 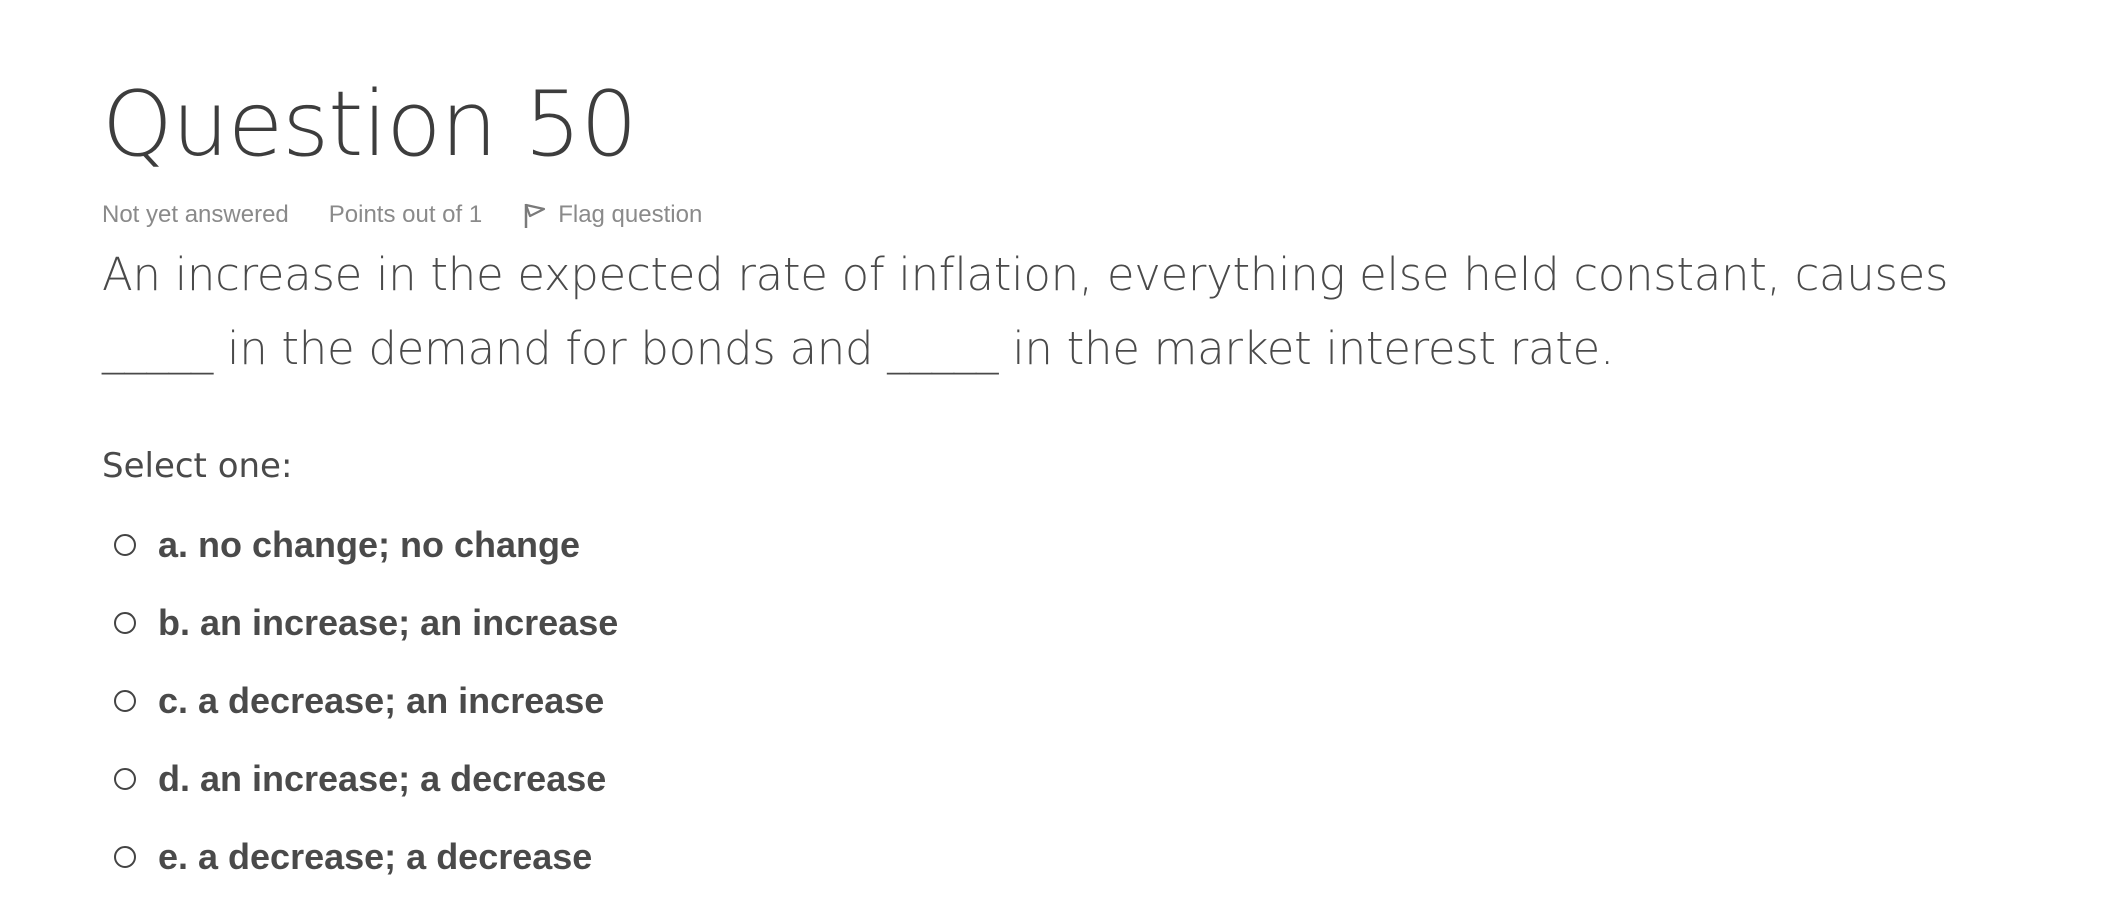 I want to click on answer-label-c: c. a decrease; an increase, so click(x=381, y=701).